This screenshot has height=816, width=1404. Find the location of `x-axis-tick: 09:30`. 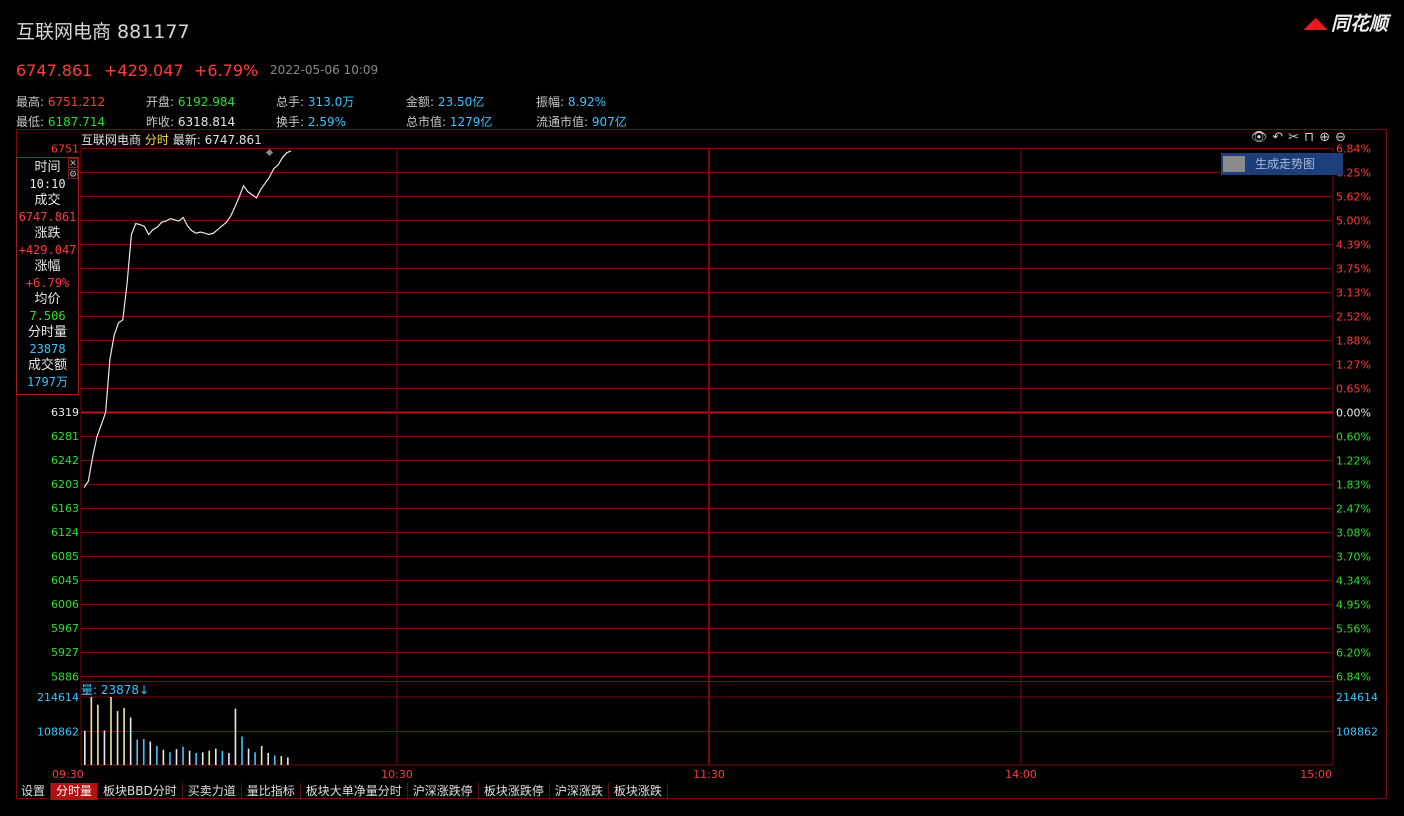

x-axis-tick: 09:30 is located at coordinates (68, 774).